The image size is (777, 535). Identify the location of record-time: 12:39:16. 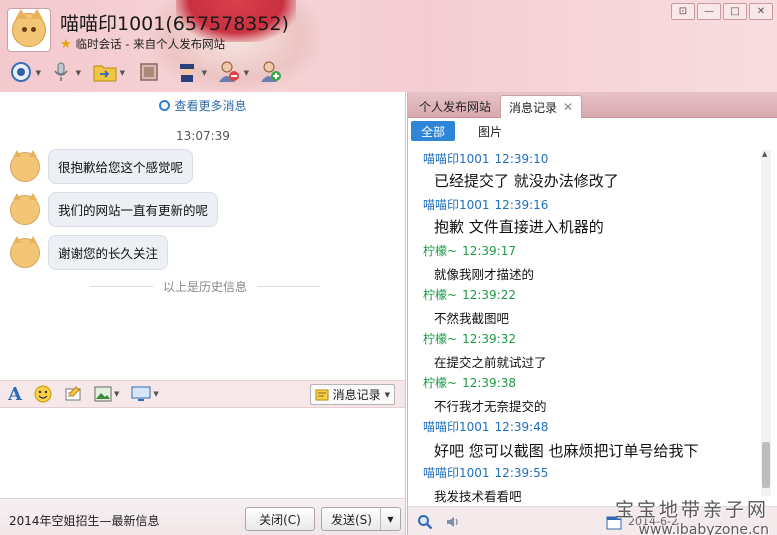
(521, 205).